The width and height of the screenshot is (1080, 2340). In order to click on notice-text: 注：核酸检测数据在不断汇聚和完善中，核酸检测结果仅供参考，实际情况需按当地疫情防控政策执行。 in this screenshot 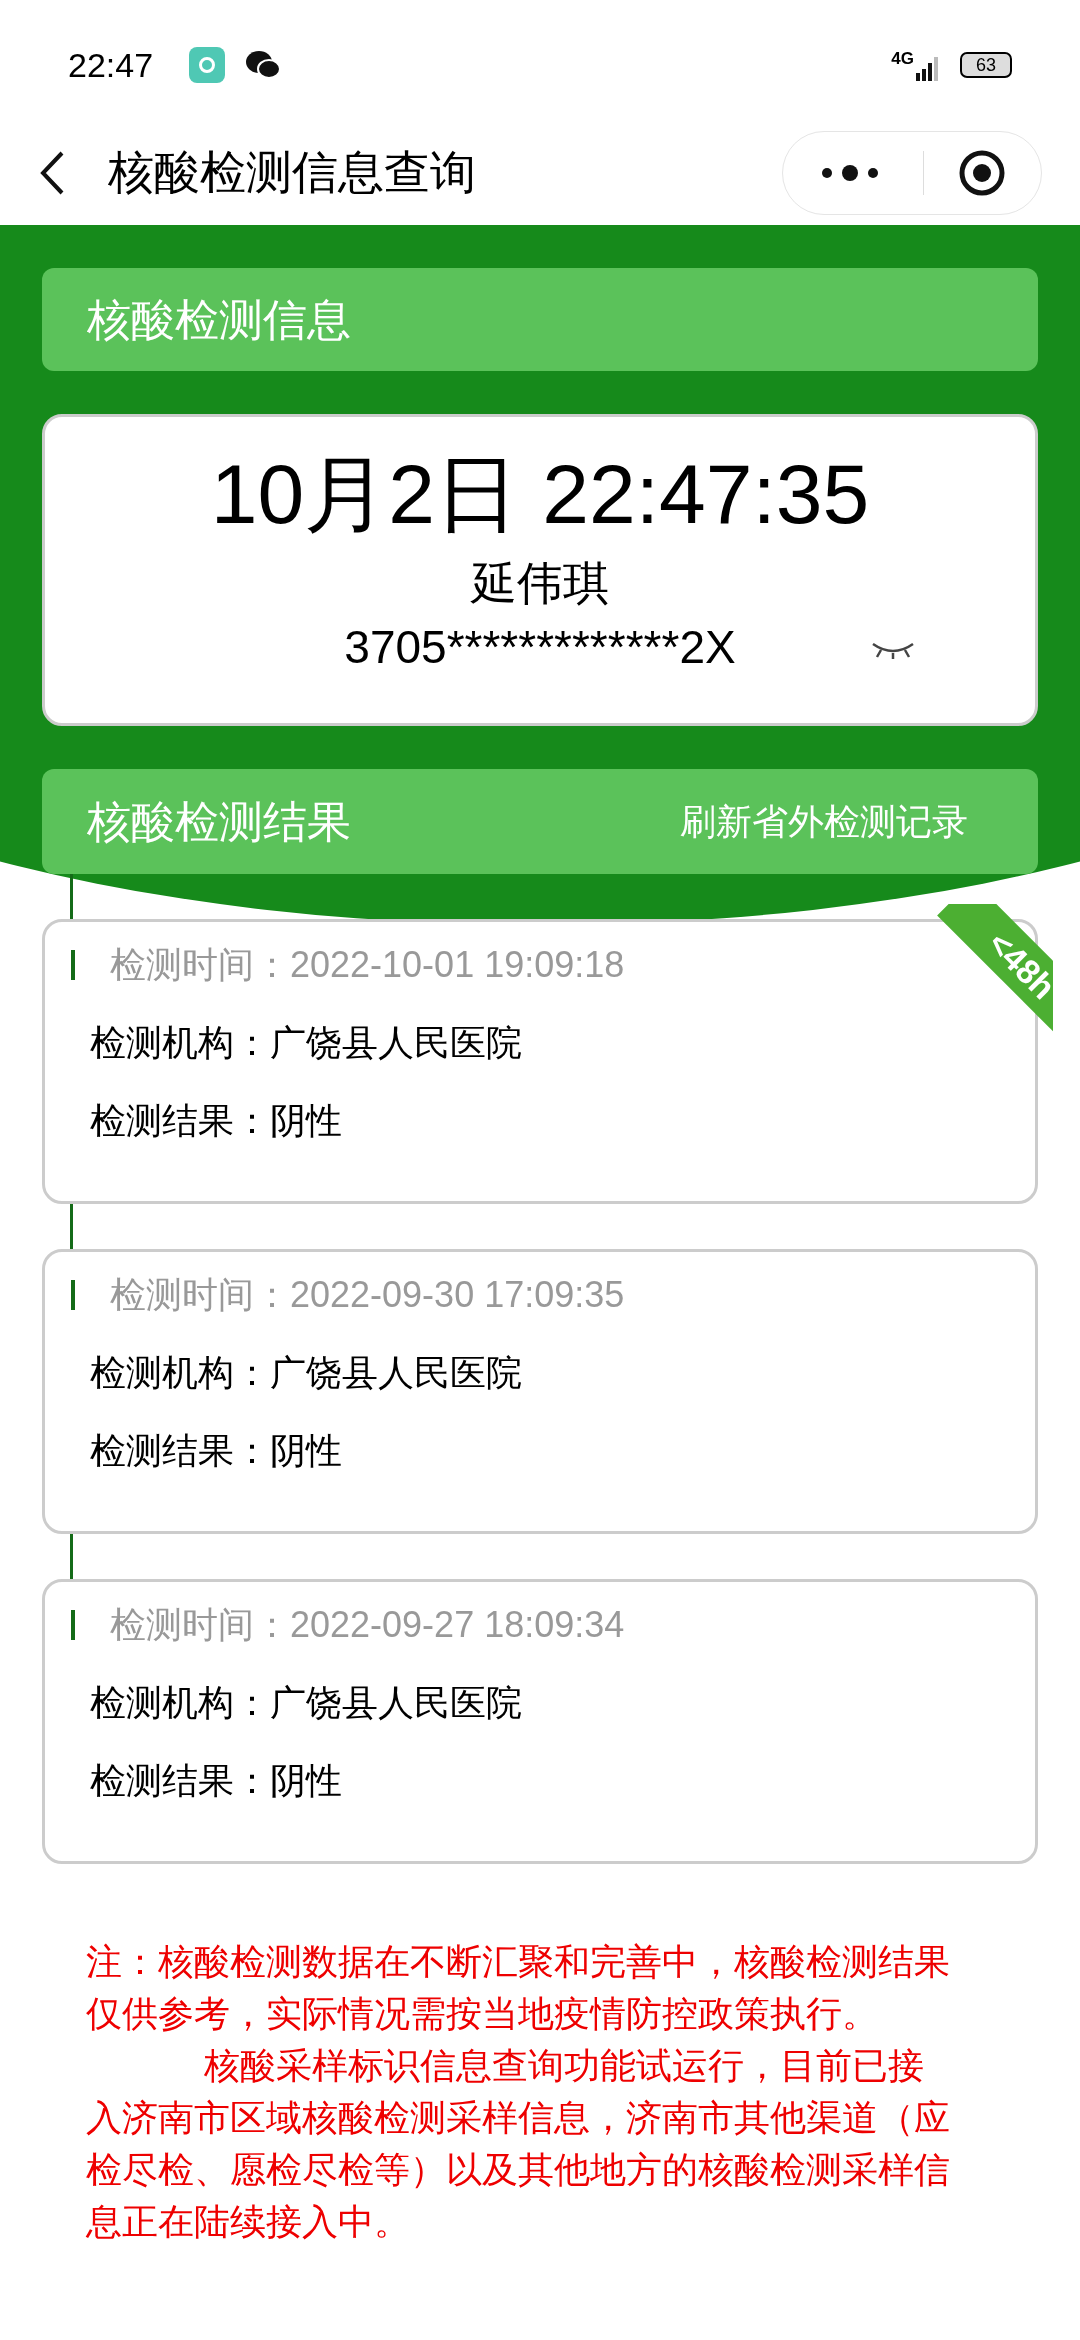, I will do `click(518, 1988)`.